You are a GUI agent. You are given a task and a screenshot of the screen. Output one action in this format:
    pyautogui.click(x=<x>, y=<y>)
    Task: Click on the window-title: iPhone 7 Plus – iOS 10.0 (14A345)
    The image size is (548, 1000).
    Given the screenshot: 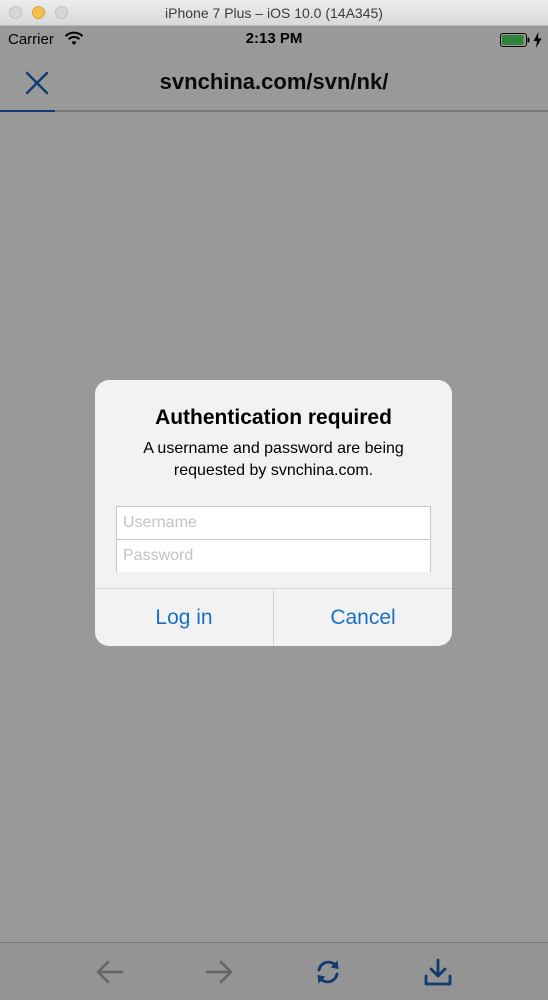 What is the action you would take?
    pyautogui.click(x=274, y=13)
    